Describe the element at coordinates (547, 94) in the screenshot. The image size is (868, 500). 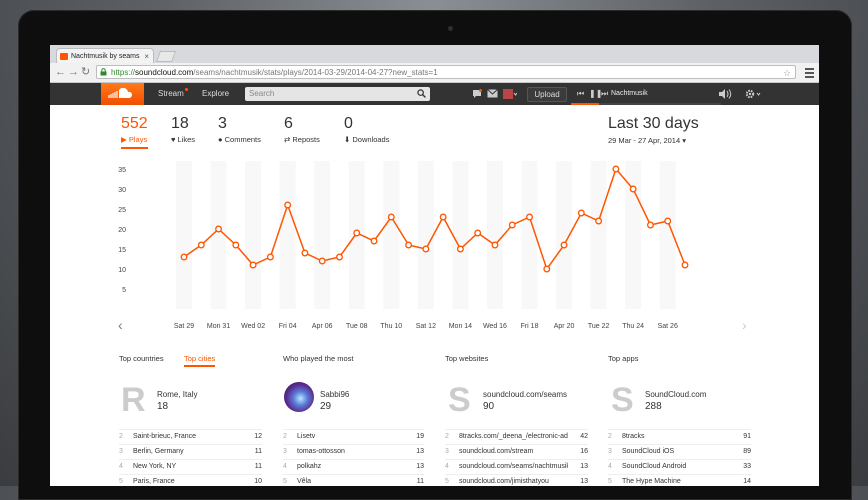
I see `upload-button: Upload` at that location.